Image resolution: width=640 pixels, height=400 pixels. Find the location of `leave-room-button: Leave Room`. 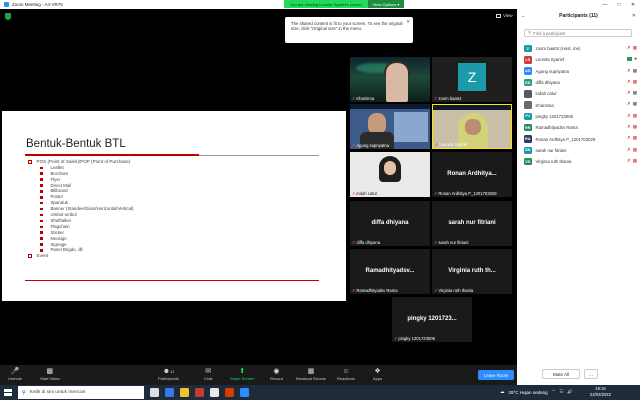

leave-room-button: Leave Room is located at coordinates (496, 375).